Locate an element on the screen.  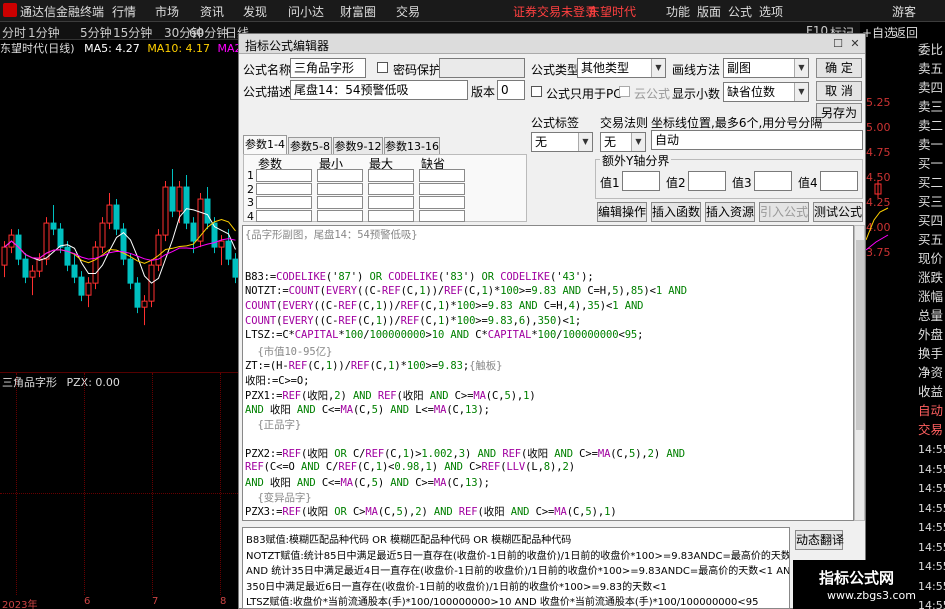
menu-trade: 交易 is located at coordinates (408, 11).